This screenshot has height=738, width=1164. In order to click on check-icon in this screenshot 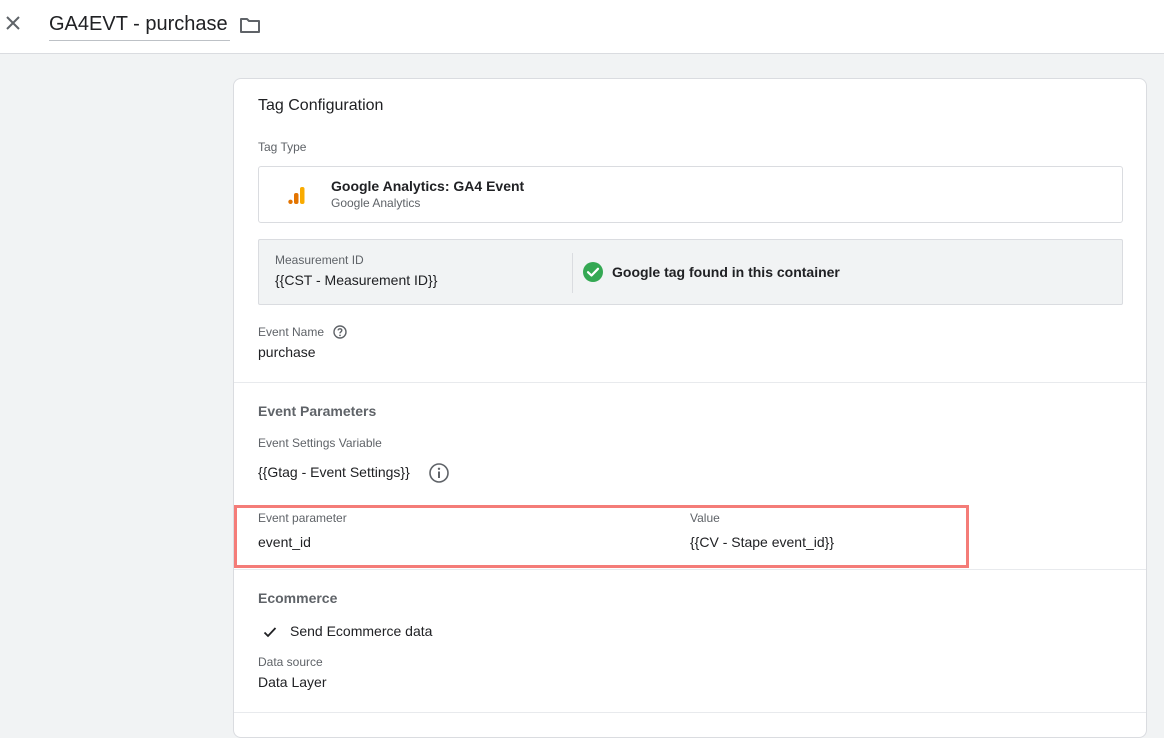, I will do `click(270, 632)`.